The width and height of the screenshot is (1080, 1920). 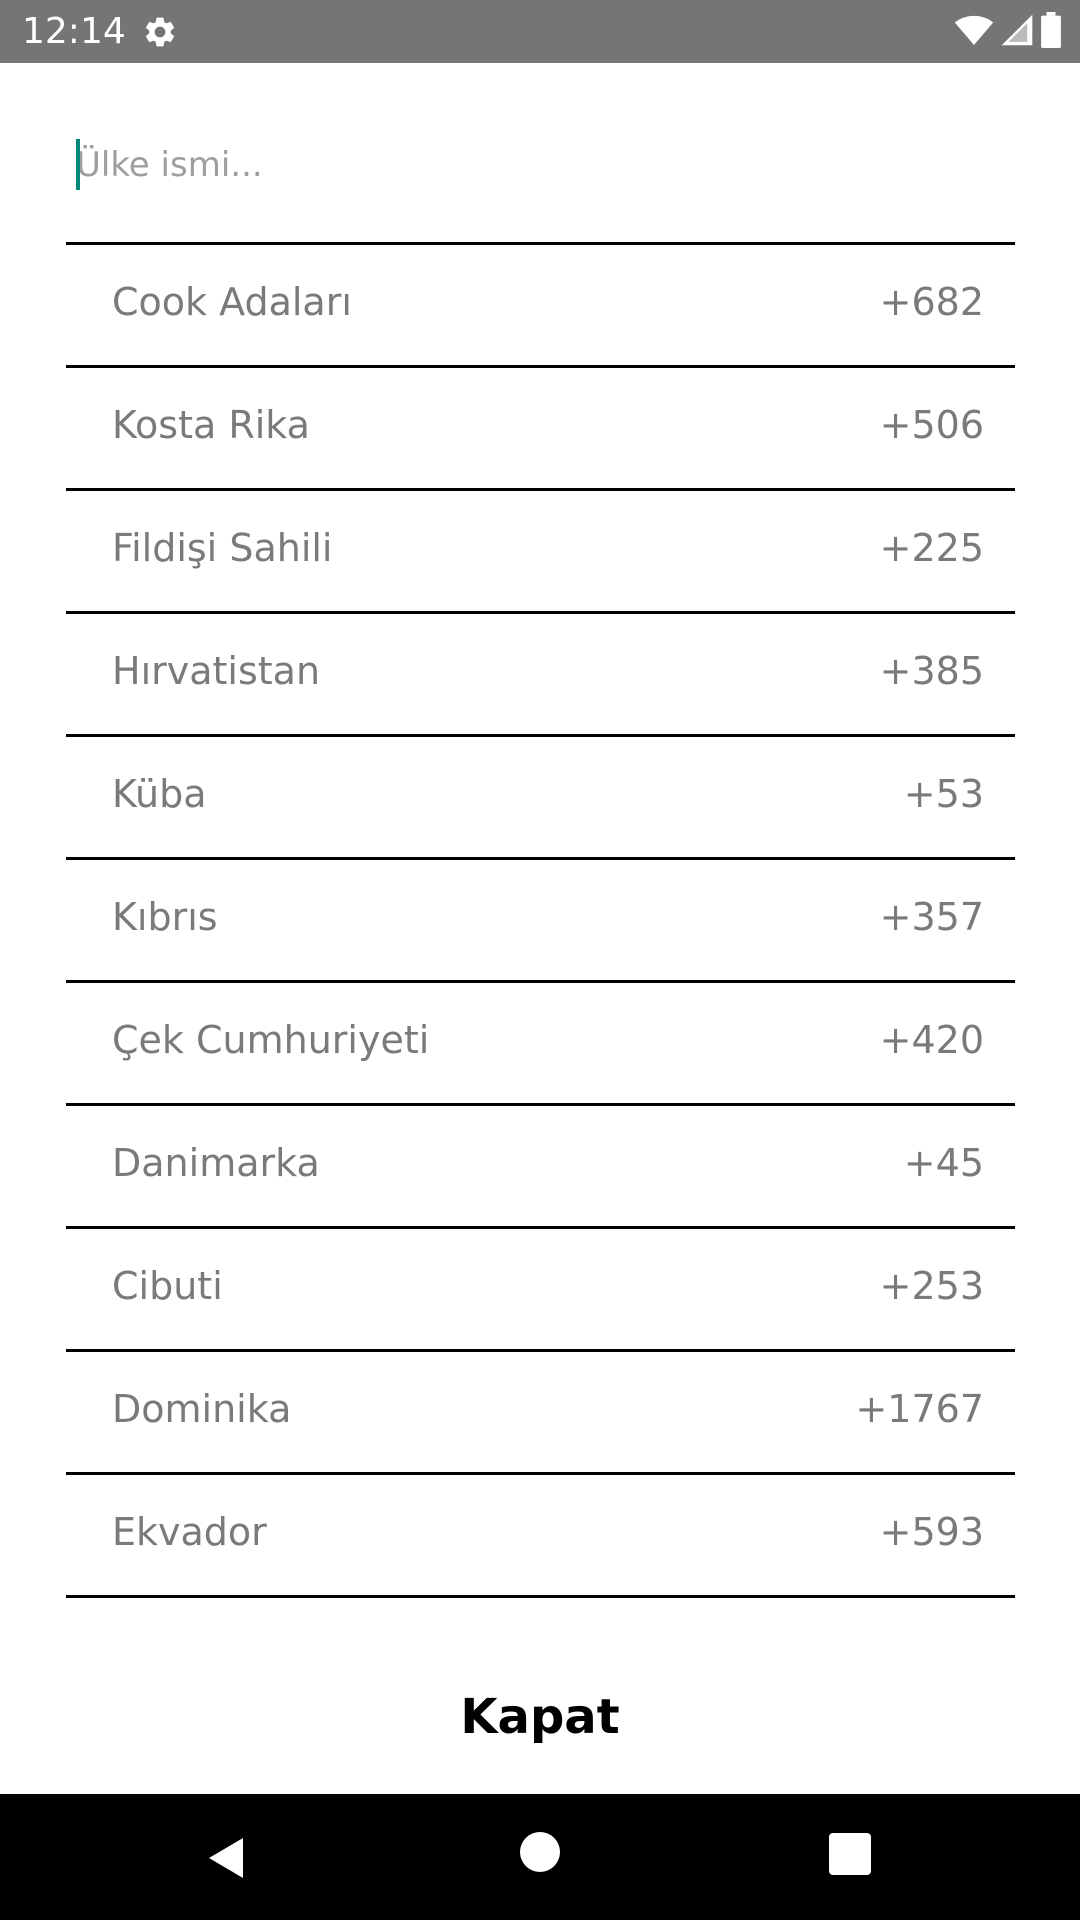 I want to click on country-name: Fildişi Sahili, so click(x=222, y=548).